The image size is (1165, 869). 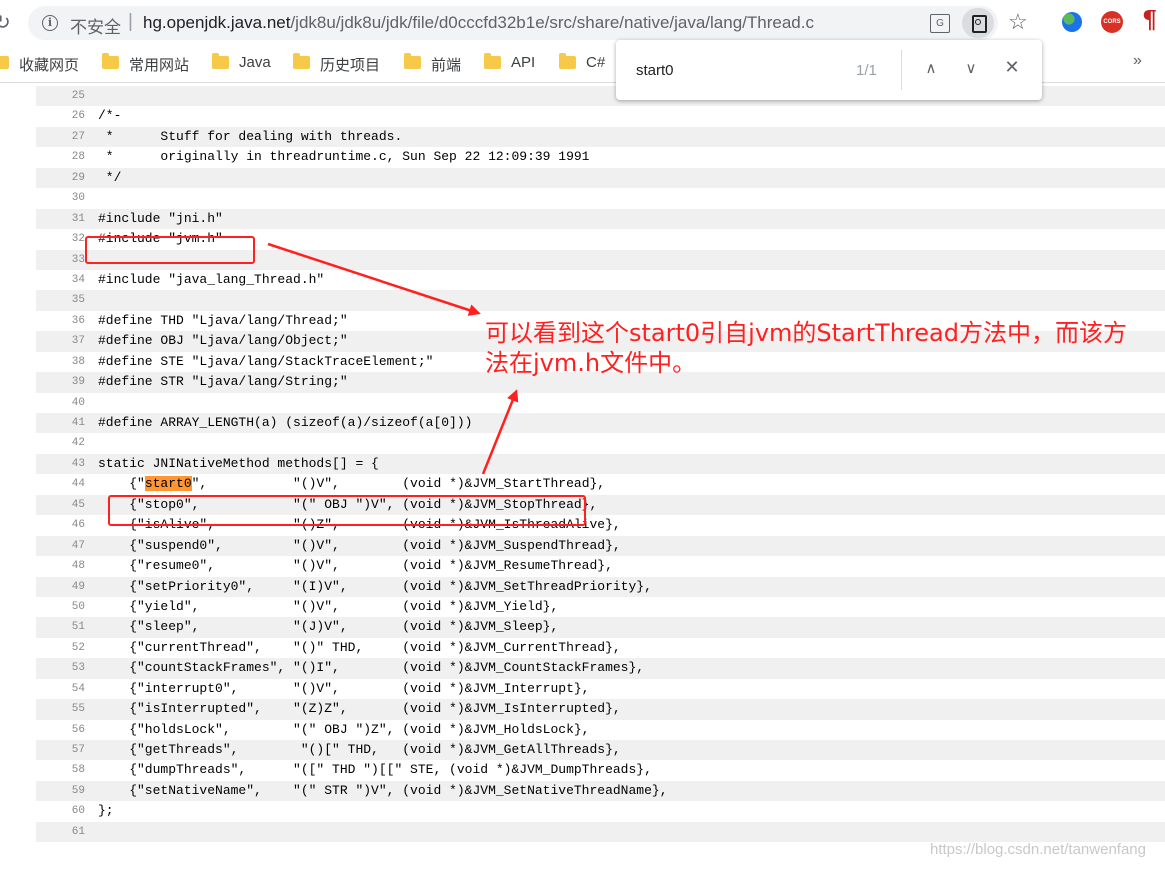 What do you see at coordinates (60, 607) in the screenshot?
I see `line-number: 50` at bounding box center [60, 607].